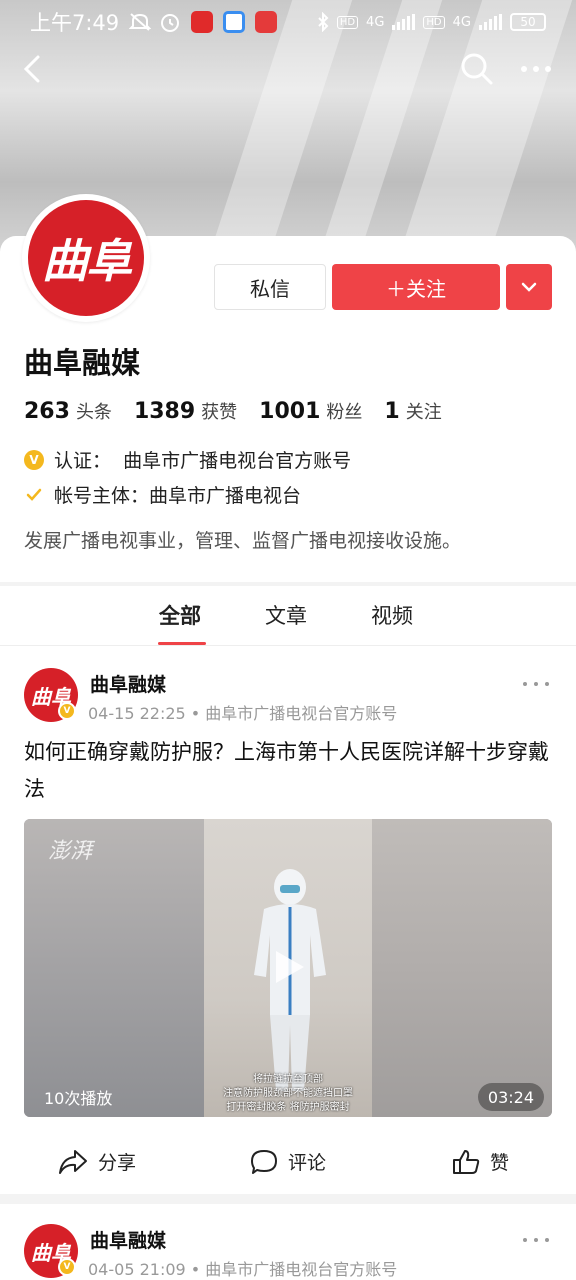  I want to click on comment-icon, so click(264, 1161).